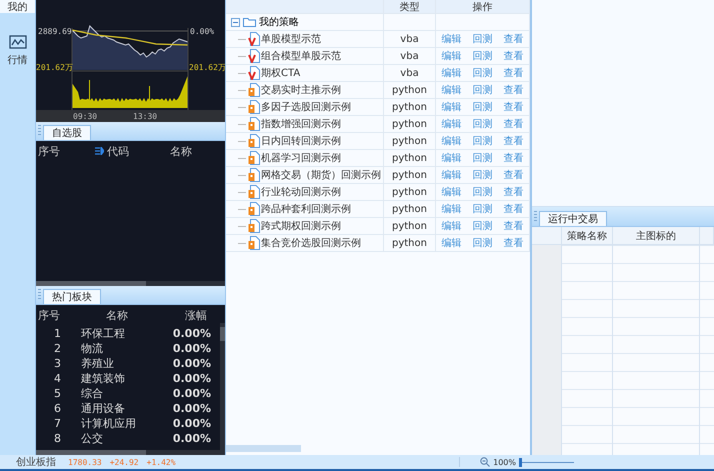 This screenshot has width=714, height=471. What do you see at coordinates (54, 67) in the screenshot?
I see `volume-label: 201.62万` at bounding box center [54, 67].